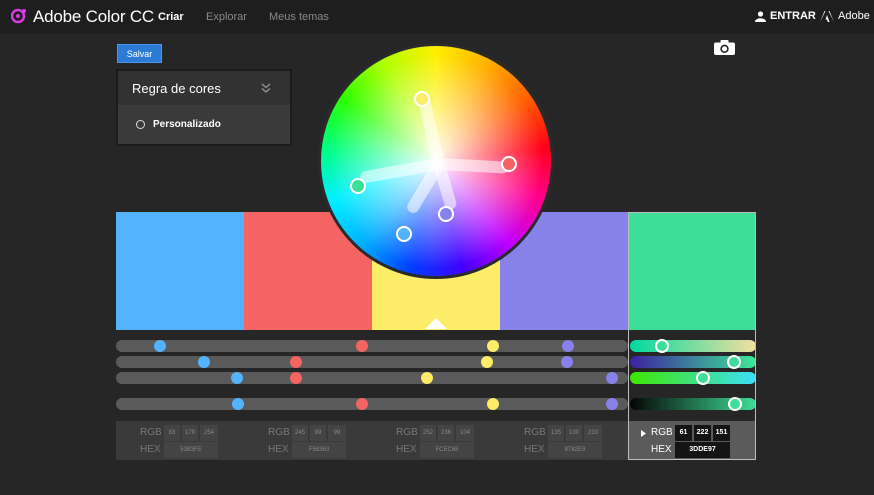  I want to click on nav-criar: Criar, so click(171, 17).